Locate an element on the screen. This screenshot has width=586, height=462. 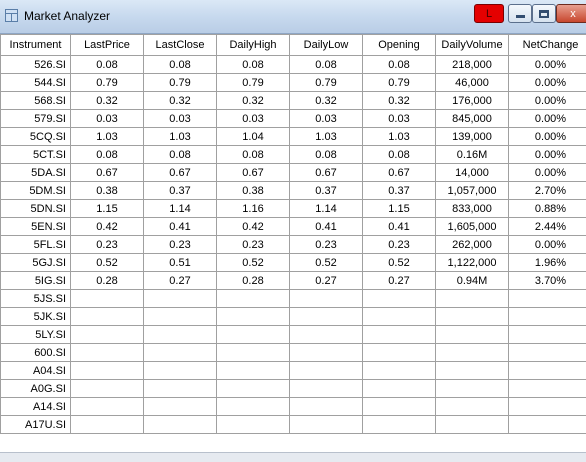
cell-opening: 0.52 is located at coordinates (399, 262).